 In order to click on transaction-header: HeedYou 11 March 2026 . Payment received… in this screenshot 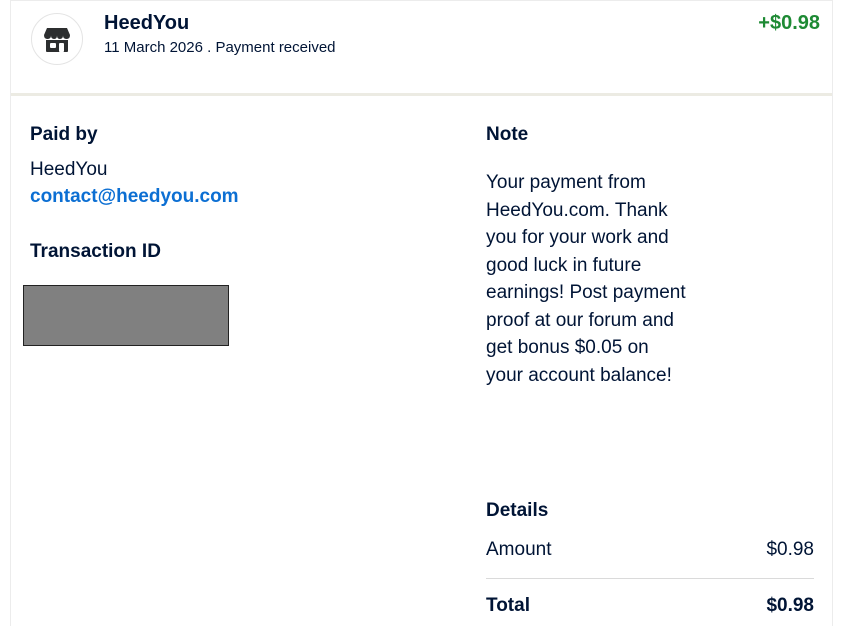, I will do `click(421, 48)`.